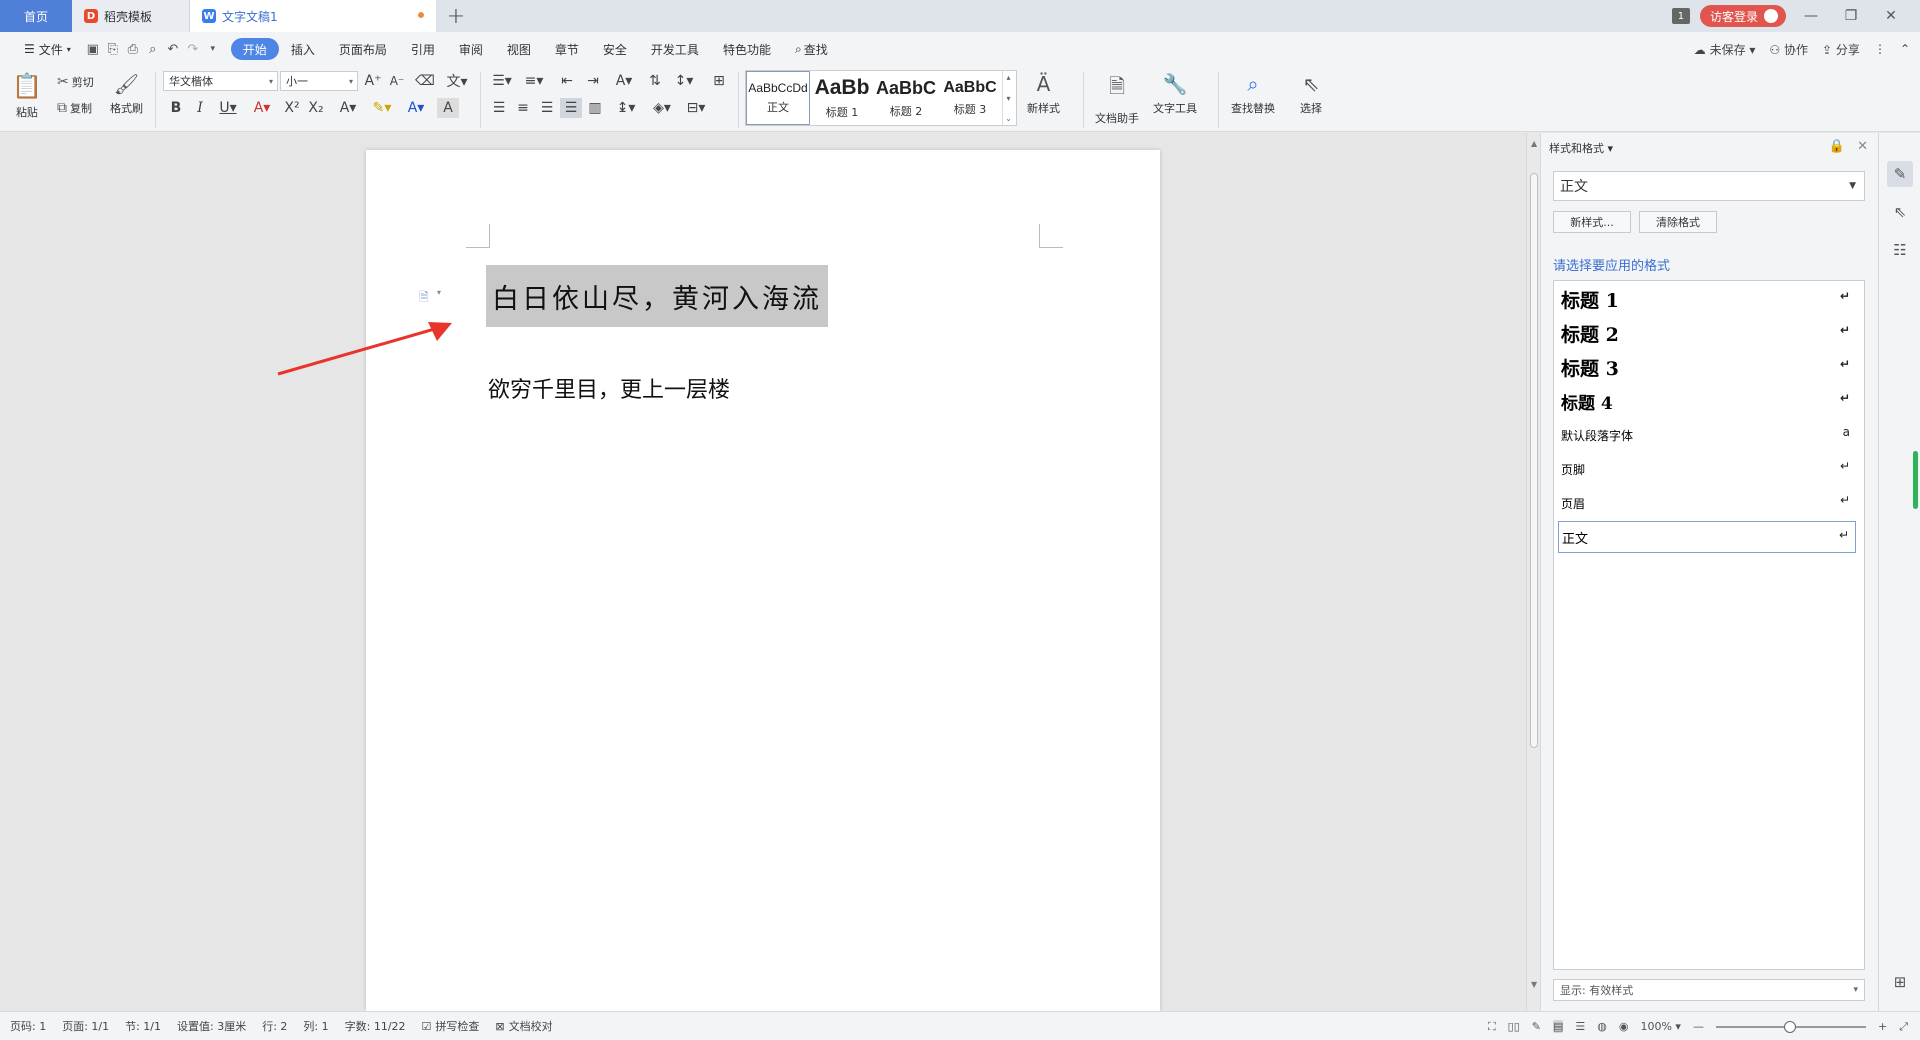 Image resolution: width=1920 pixels, height=1040 pixels. I want to click on collapse-ribbon-icon: ⌃, so click(1905, 49).